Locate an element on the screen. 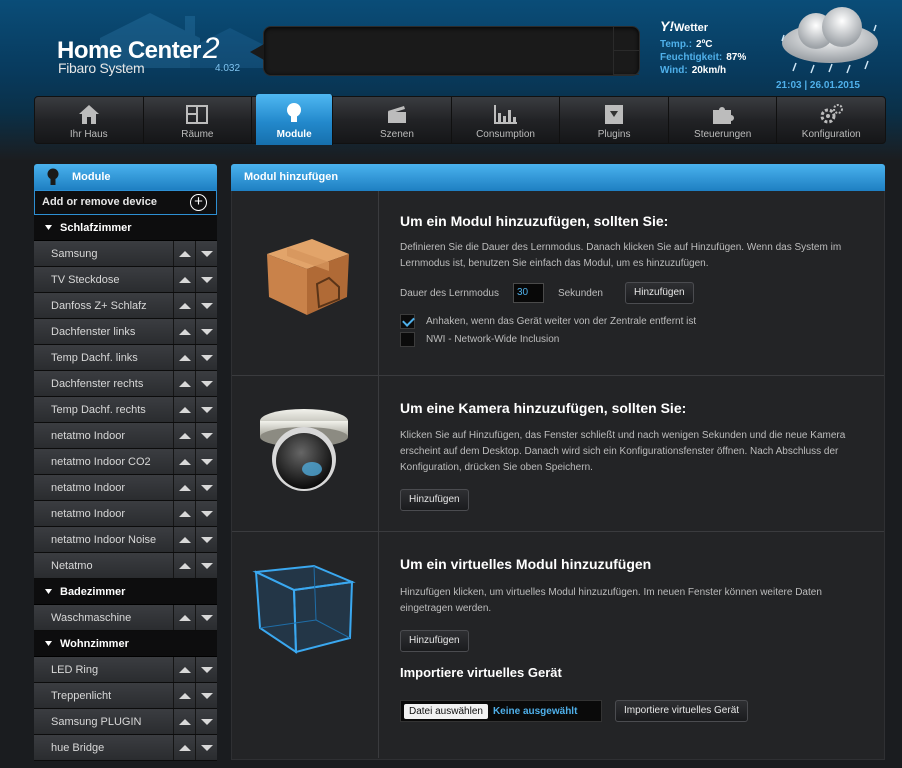 The image size is (902, 768). clapperboard-icon is located at coordinates (396, 114).